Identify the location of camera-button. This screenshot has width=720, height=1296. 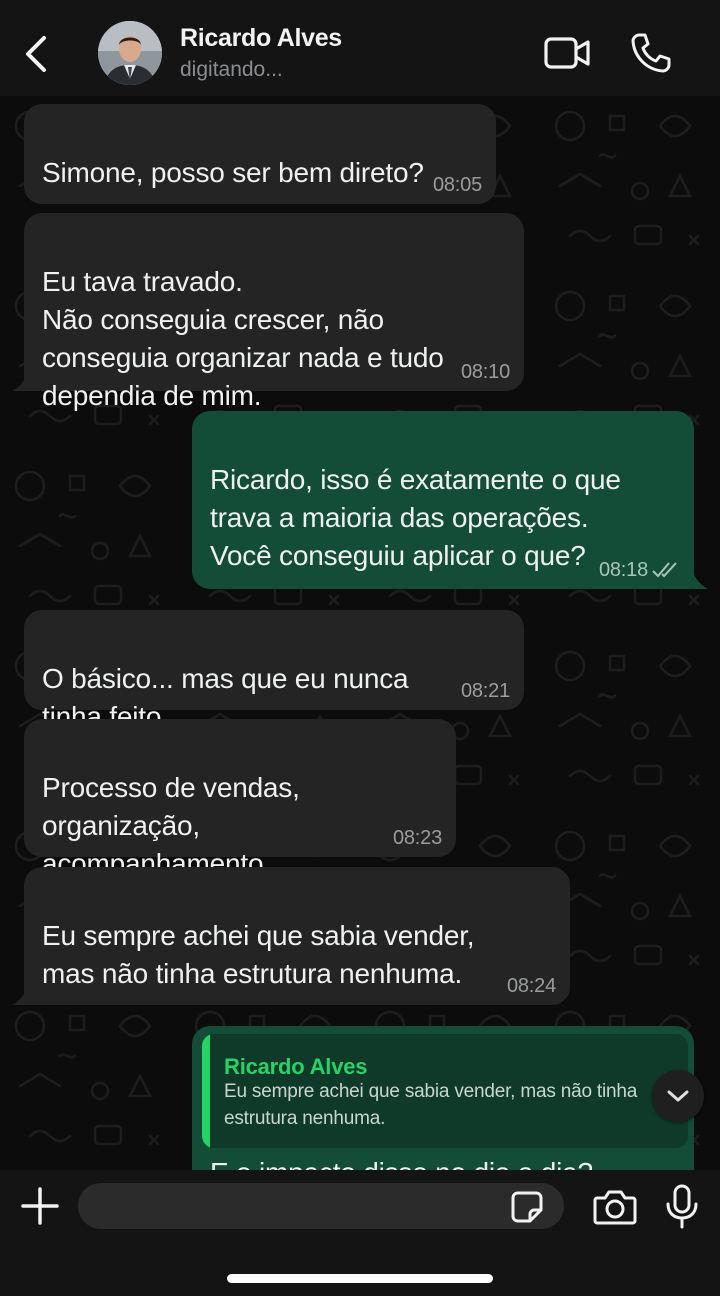
(615, 1207).